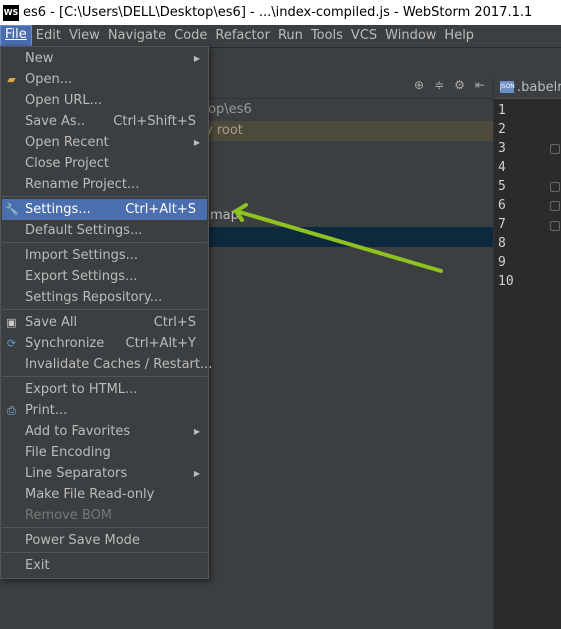  Describe the element at coordinates (104, 121) in the screenshot. I see `menu-item-save-as: Save As.. Ctrl+Shift+S` at that location.